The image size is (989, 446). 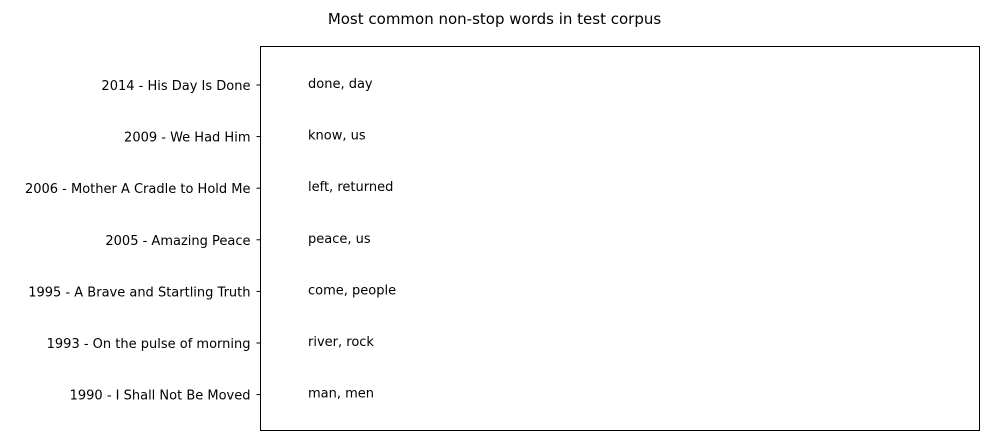 I want to click on row-words-text: man, men, so click(x=341, y=394).